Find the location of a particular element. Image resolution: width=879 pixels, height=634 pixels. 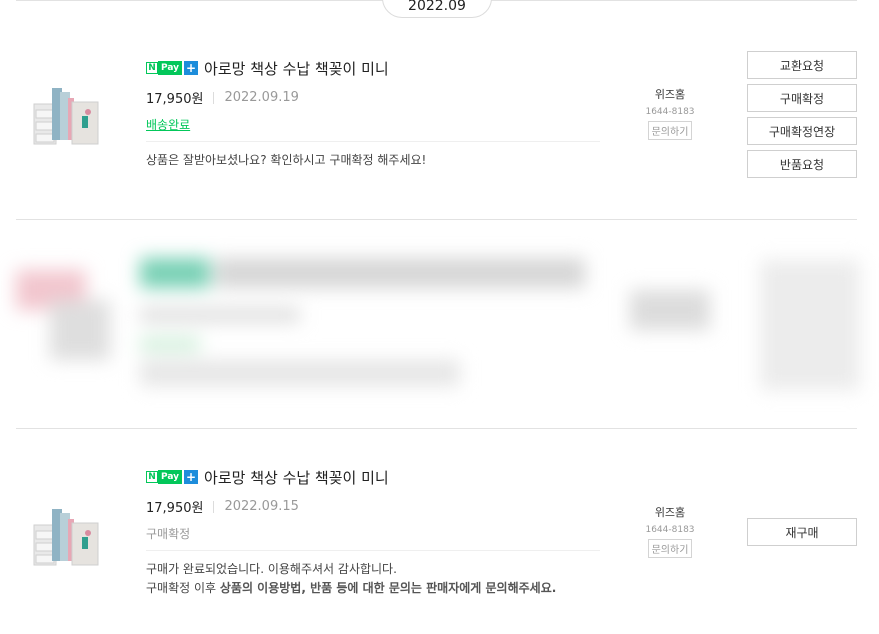

price-row: 17,950원 2022.09.19 is located at coordinates (222, 97).